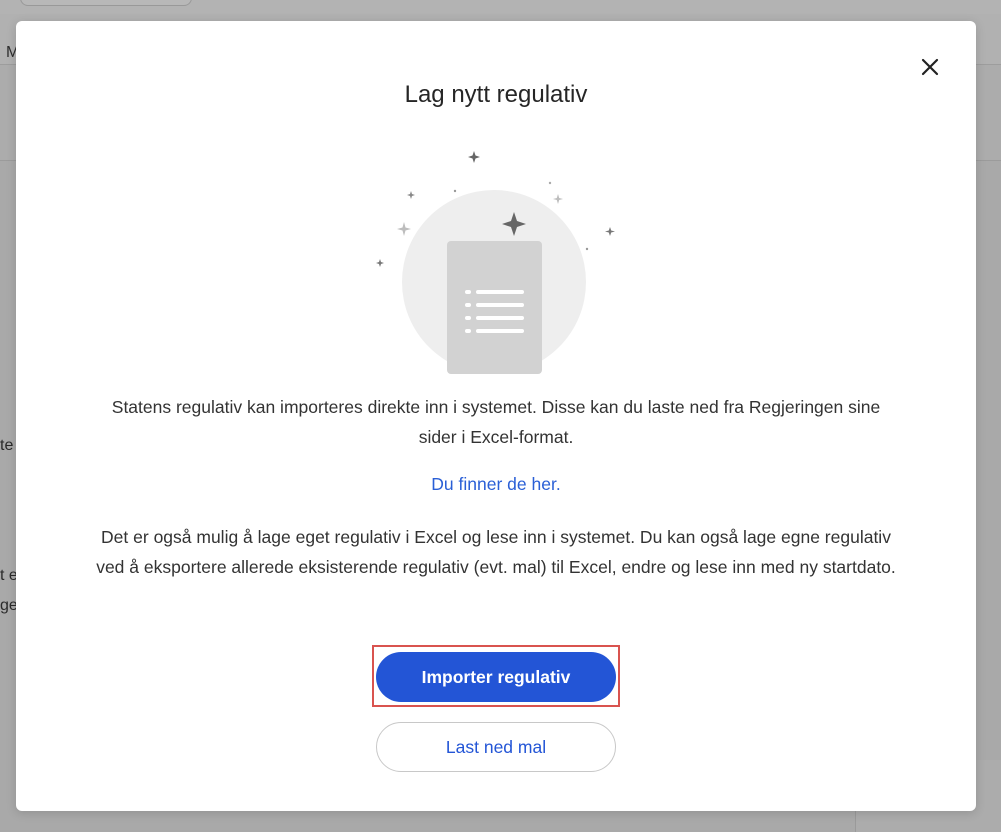  Describe the element at coordinates (496, 484) in the screenshot. I see `download-source-link: Du finner de her.` at that location.